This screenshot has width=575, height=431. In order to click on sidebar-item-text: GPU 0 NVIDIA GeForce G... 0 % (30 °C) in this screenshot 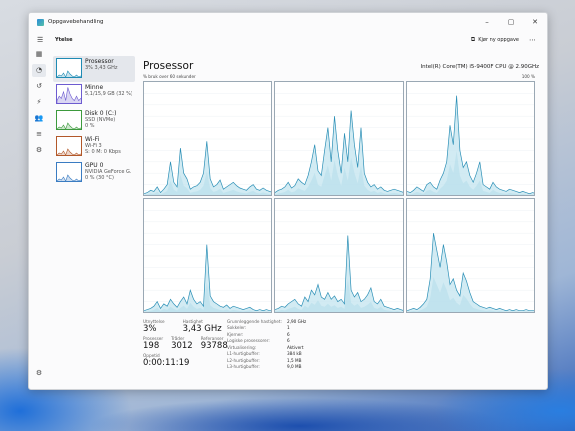, I will do `click(108, 171)`.